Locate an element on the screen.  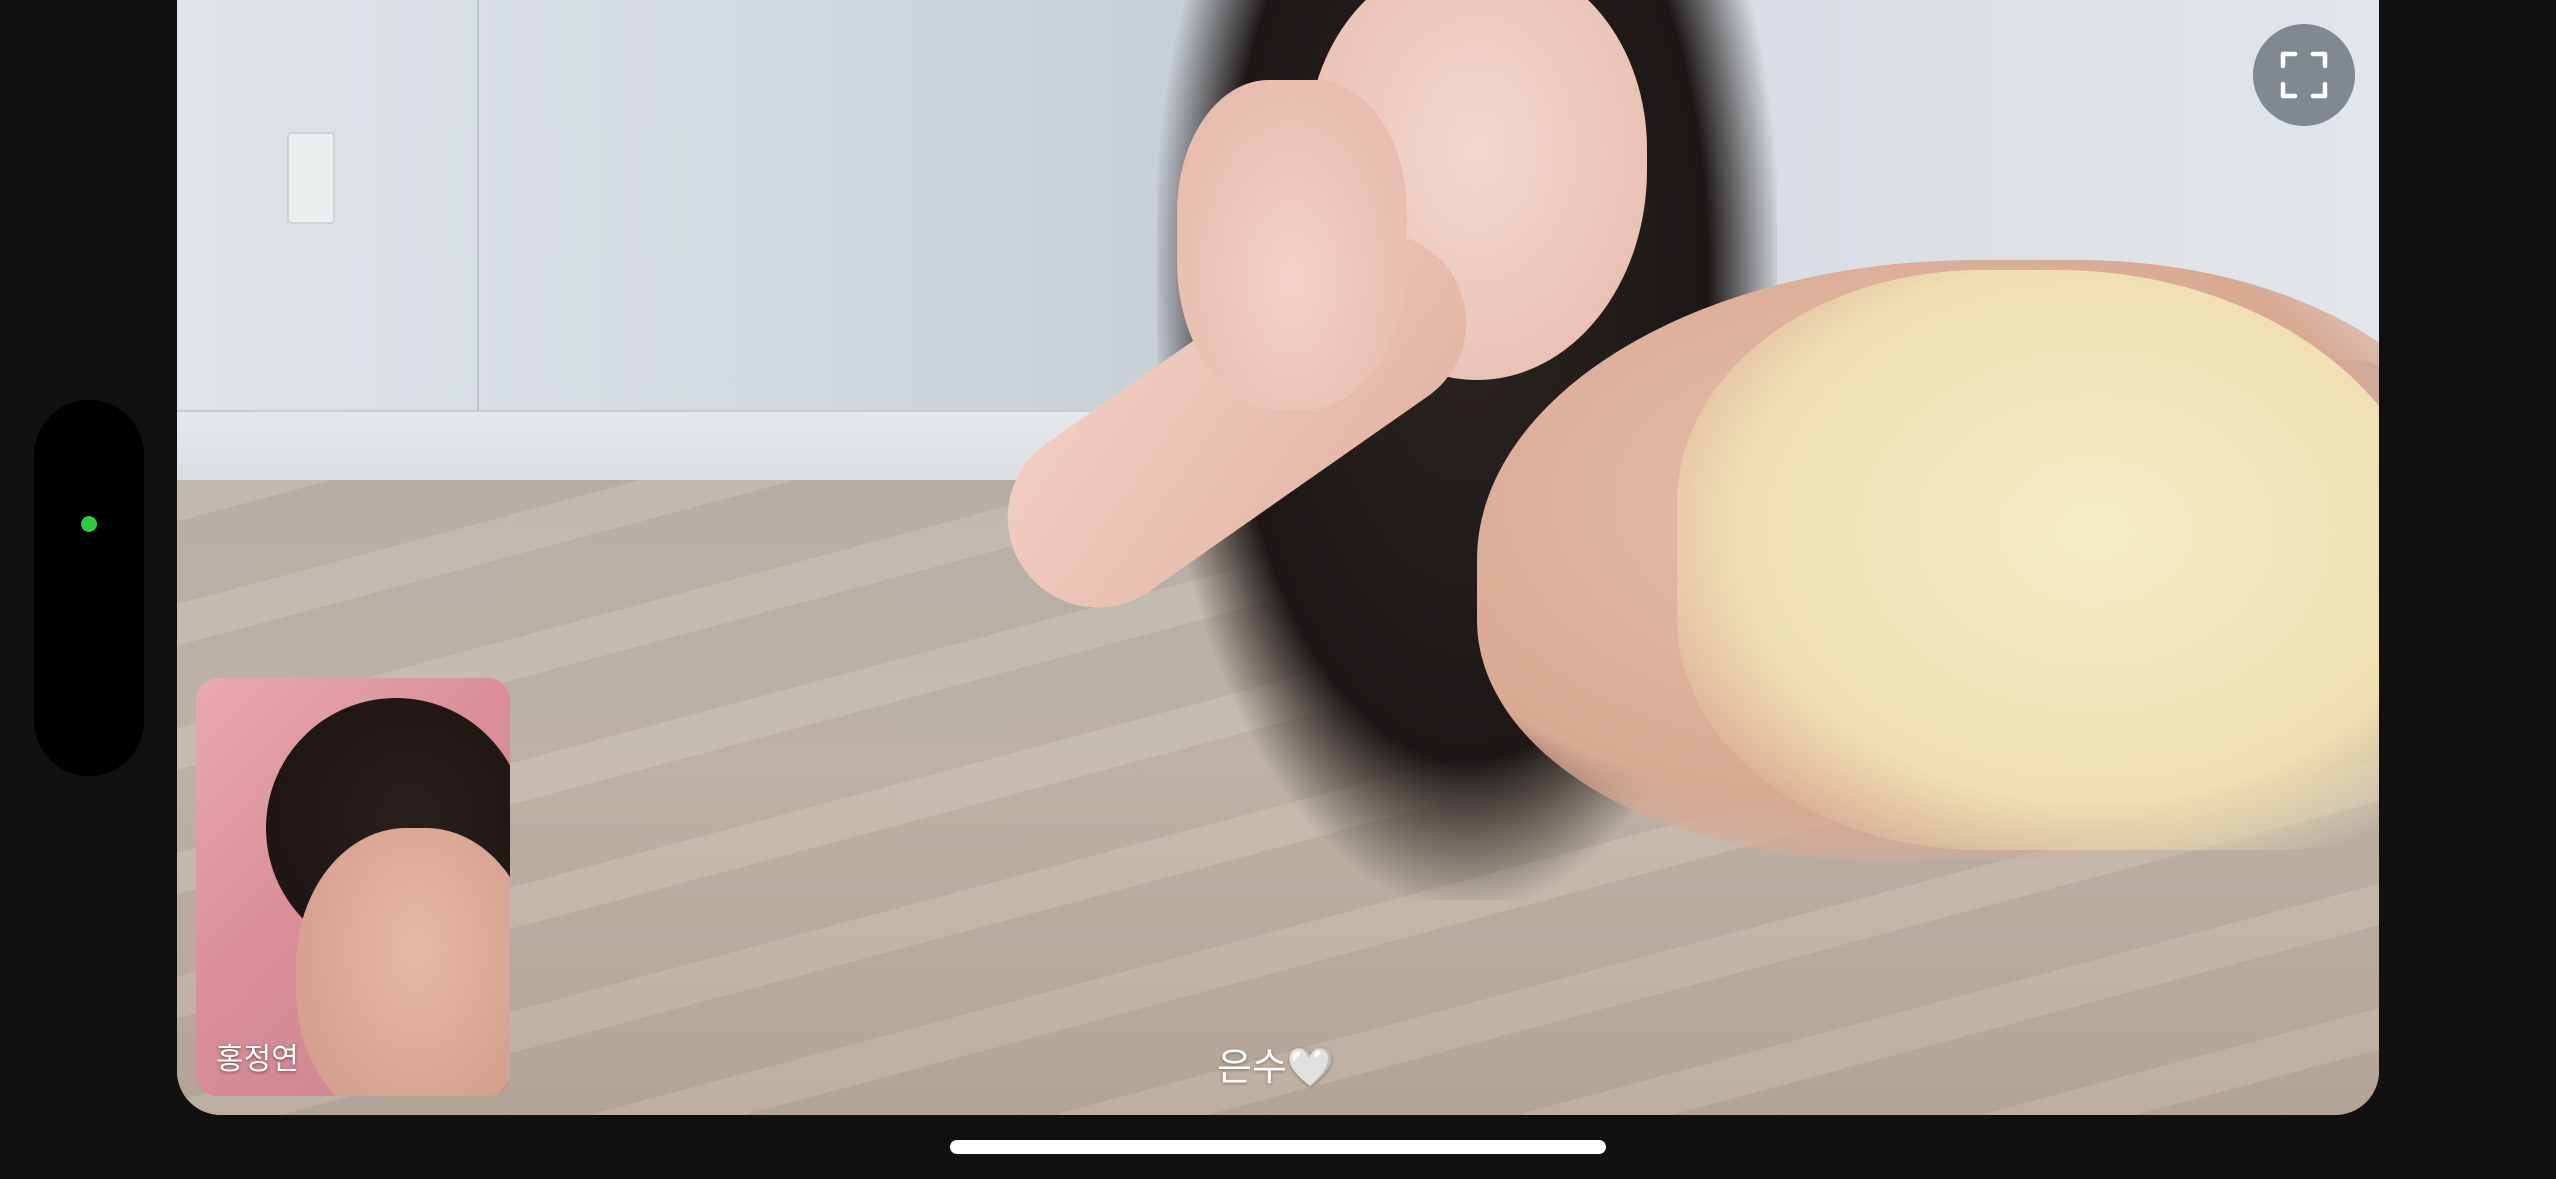
home-indicator is located at coordinates (1278, 1147).